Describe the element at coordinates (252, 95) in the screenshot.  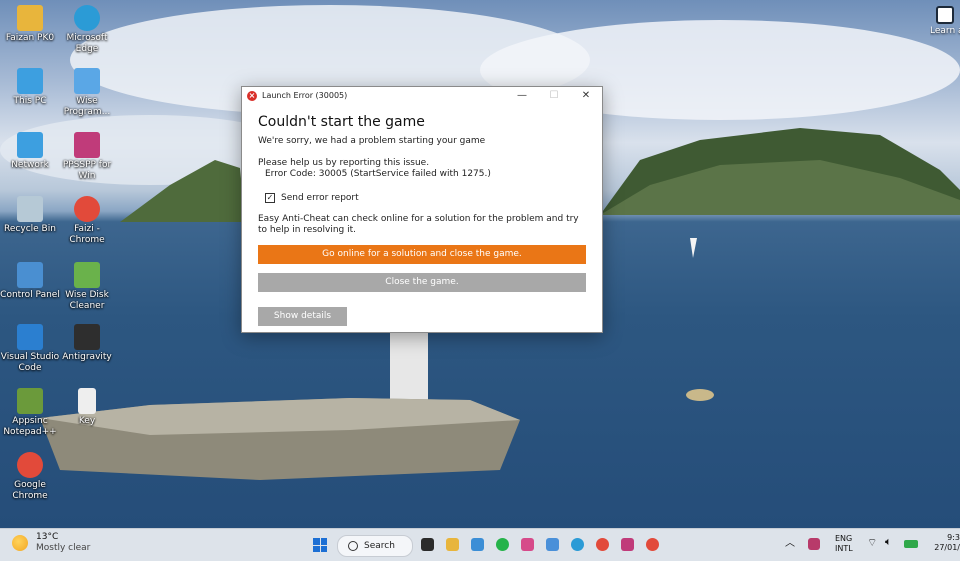
I see `error-icon: ×` at that location.